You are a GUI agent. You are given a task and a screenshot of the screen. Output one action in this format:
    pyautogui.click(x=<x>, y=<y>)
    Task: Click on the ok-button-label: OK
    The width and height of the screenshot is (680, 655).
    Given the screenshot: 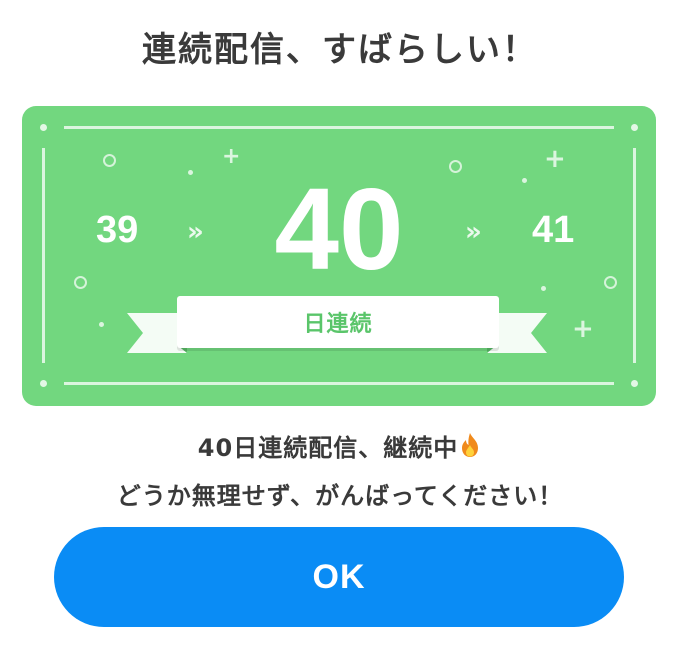 What is the action you would take?
    pyautogui.click(x=339, y=576)
    